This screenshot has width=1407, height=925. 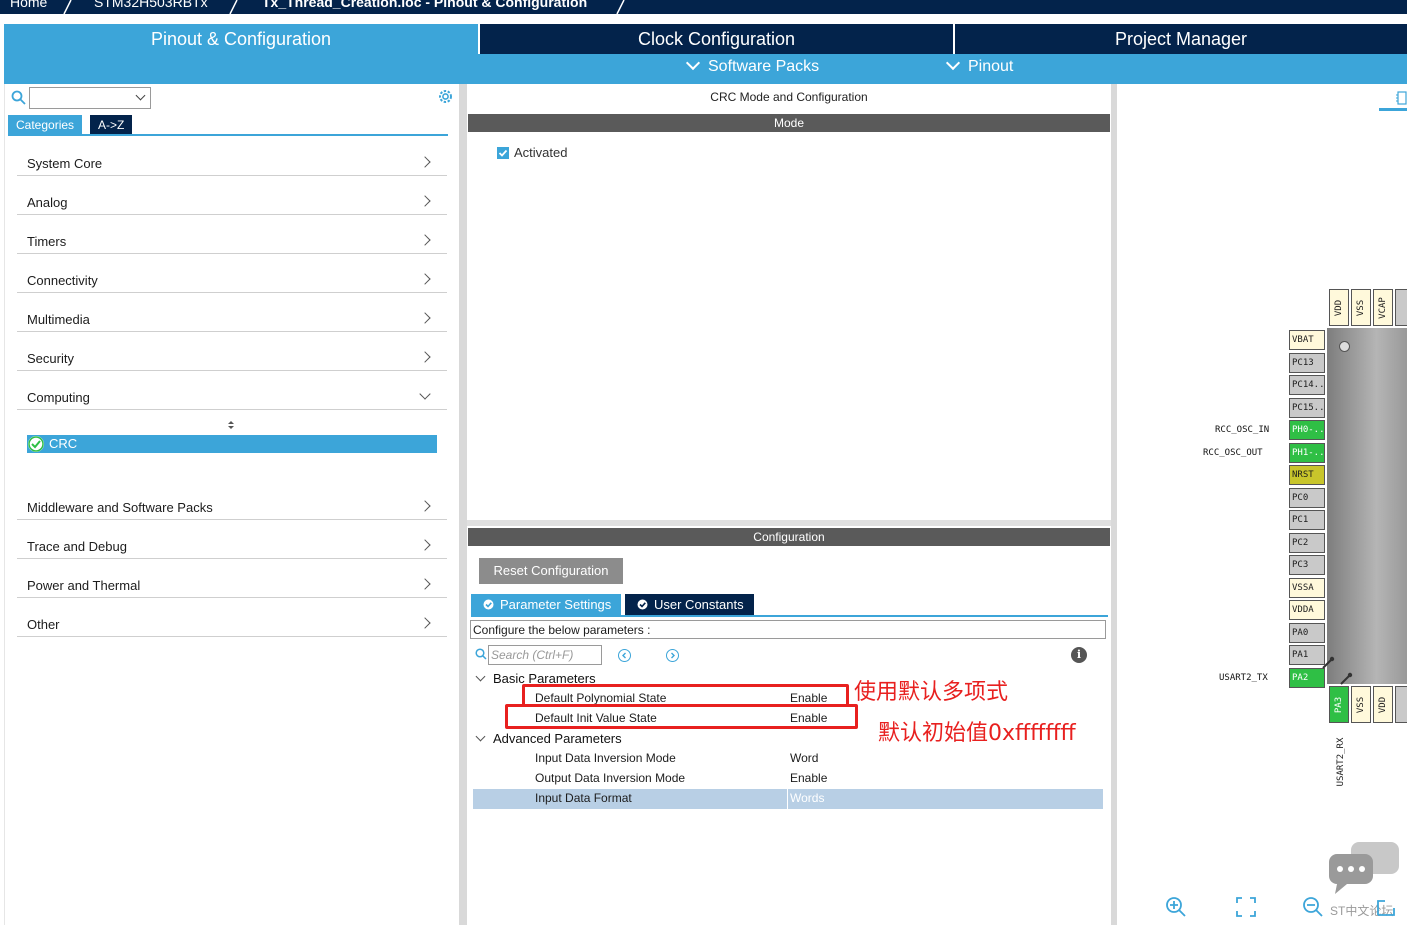 What do you see at coordinates (788, 799) in the screenshot?
I see `param-input-data-format: Input Data Format Words` at bounding box center [788, 799].